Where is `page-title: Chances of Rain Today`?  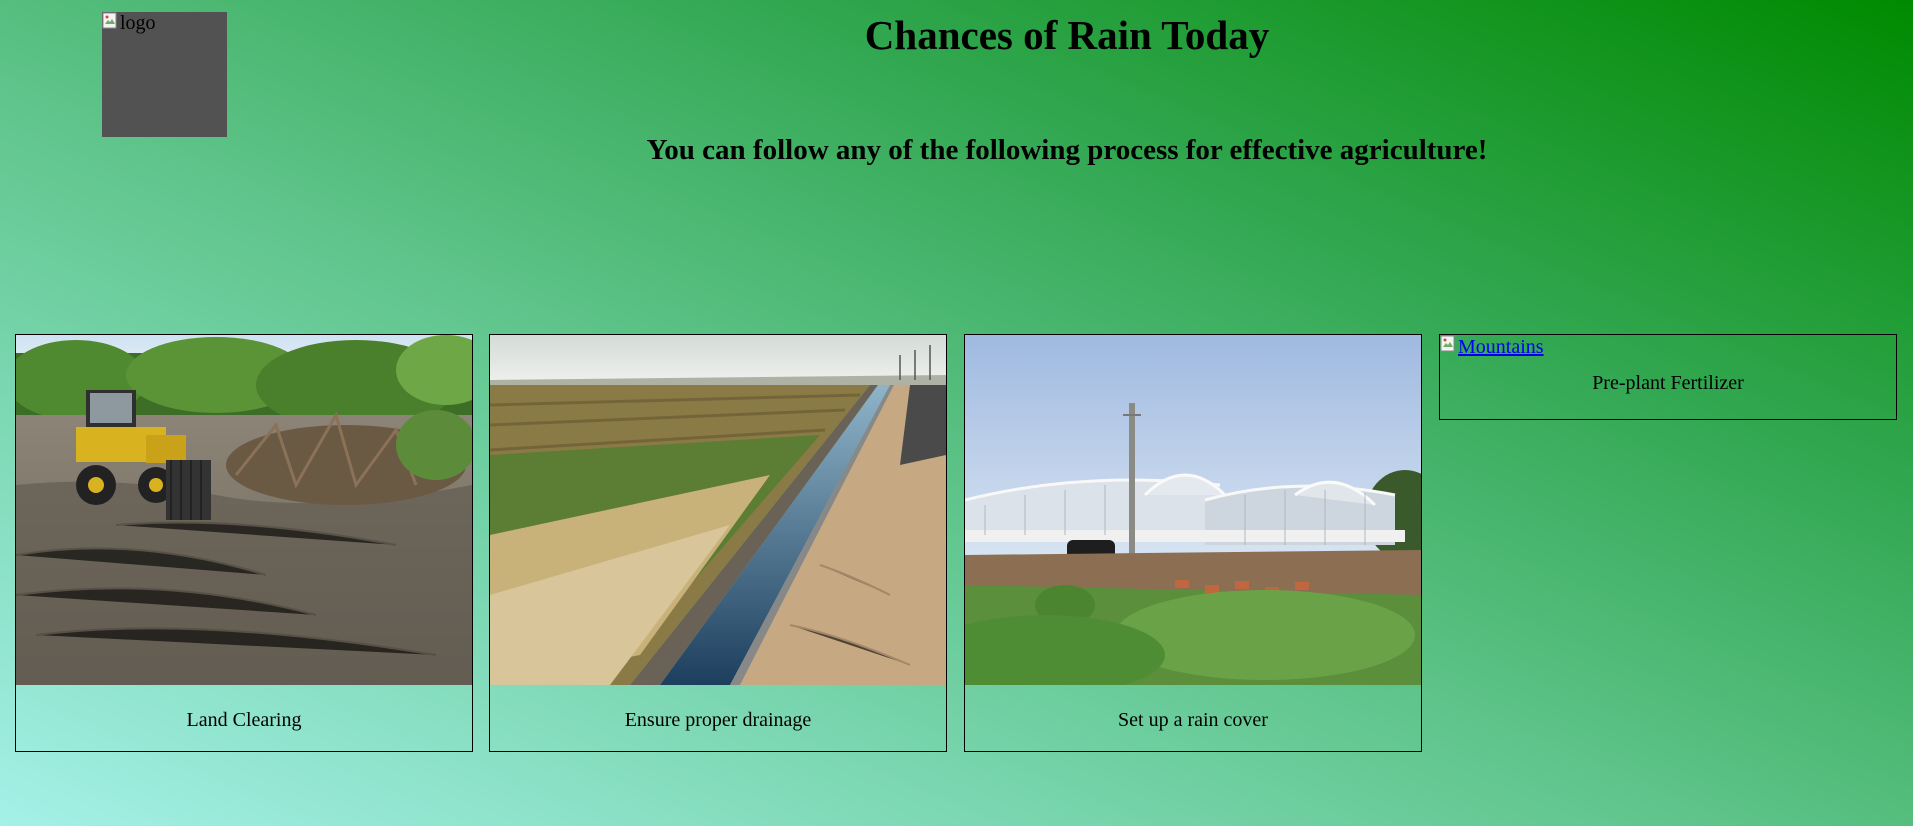
page-title: Chances of Rain Today is located at coordinates (1067, 35).